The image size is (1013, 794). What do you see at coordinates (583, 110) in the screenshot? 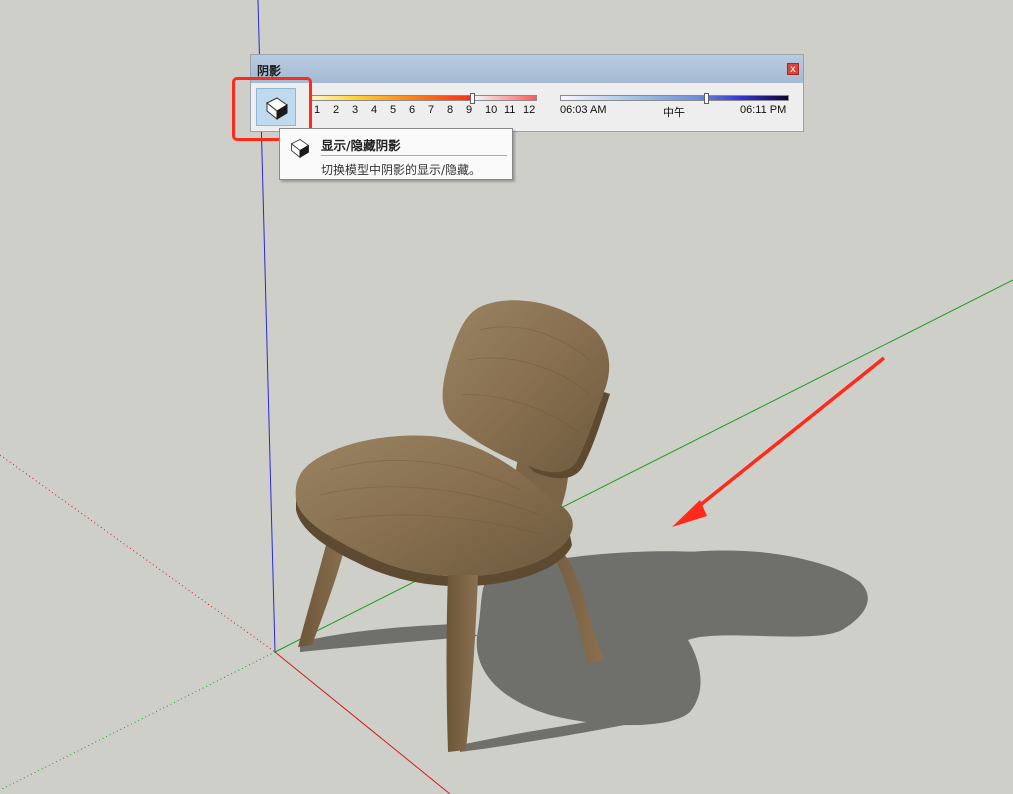
I see `time-start-label: 06:03 AM` at bounding box center [583, 110].